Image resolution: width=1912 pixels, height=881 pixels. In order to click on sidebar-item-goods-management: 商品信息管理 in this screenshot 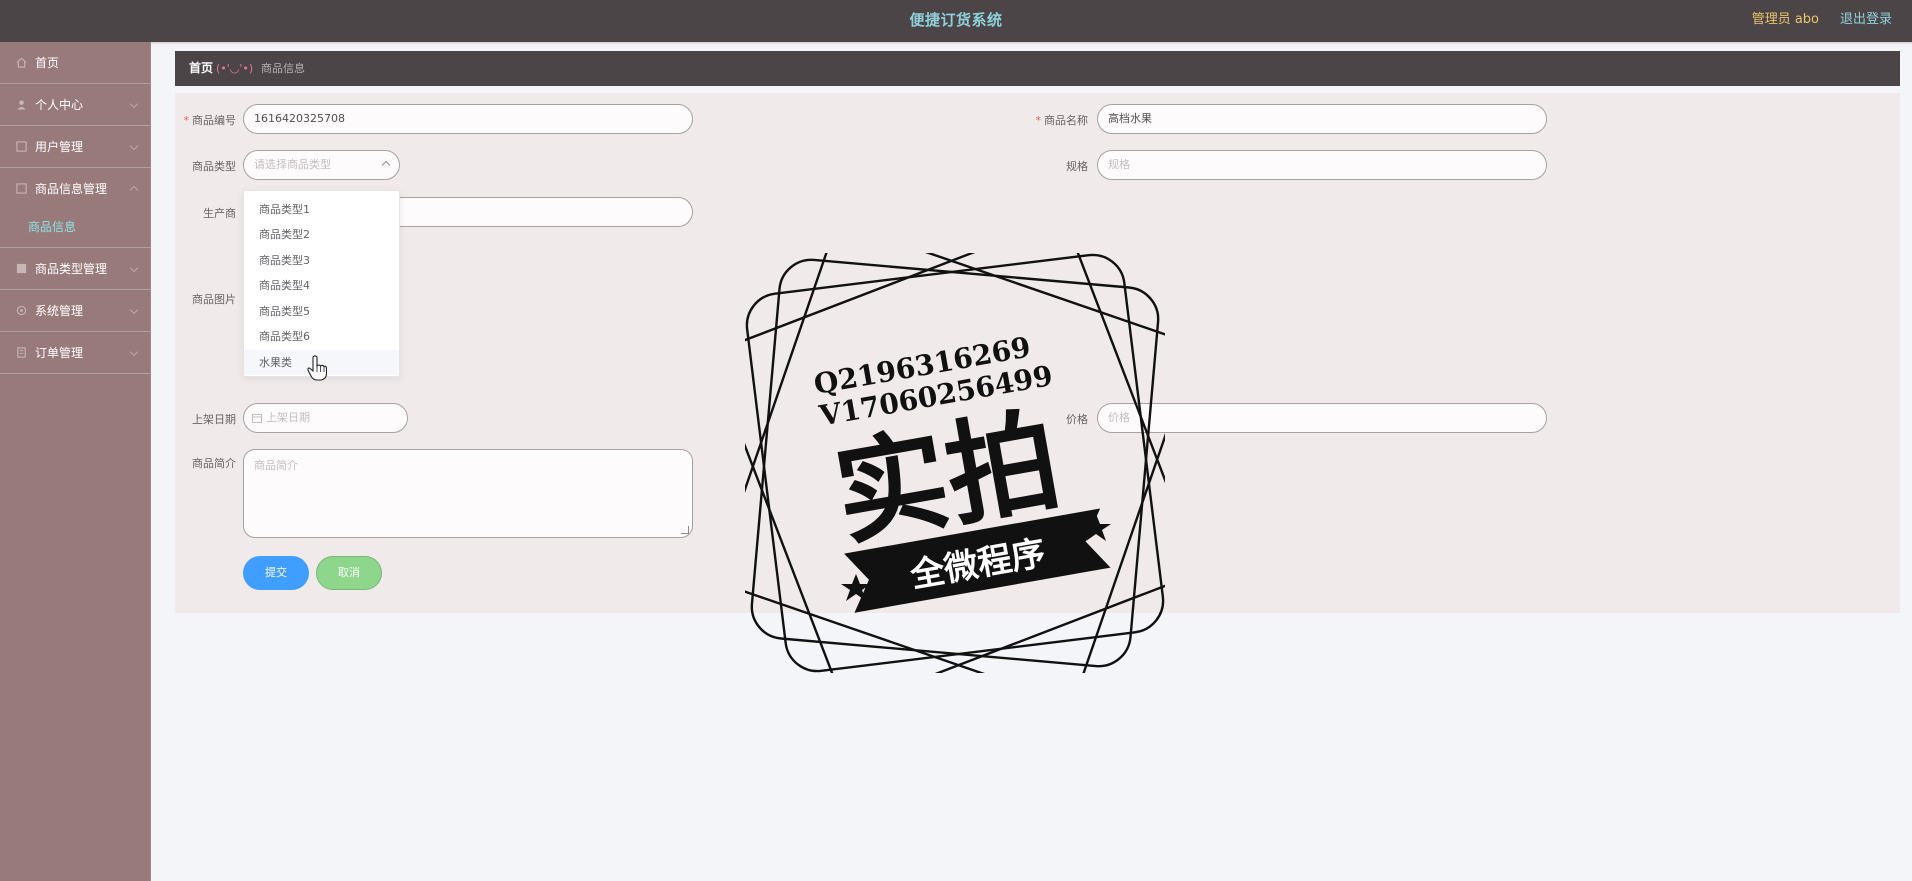, I will do `click(75, 189)`.